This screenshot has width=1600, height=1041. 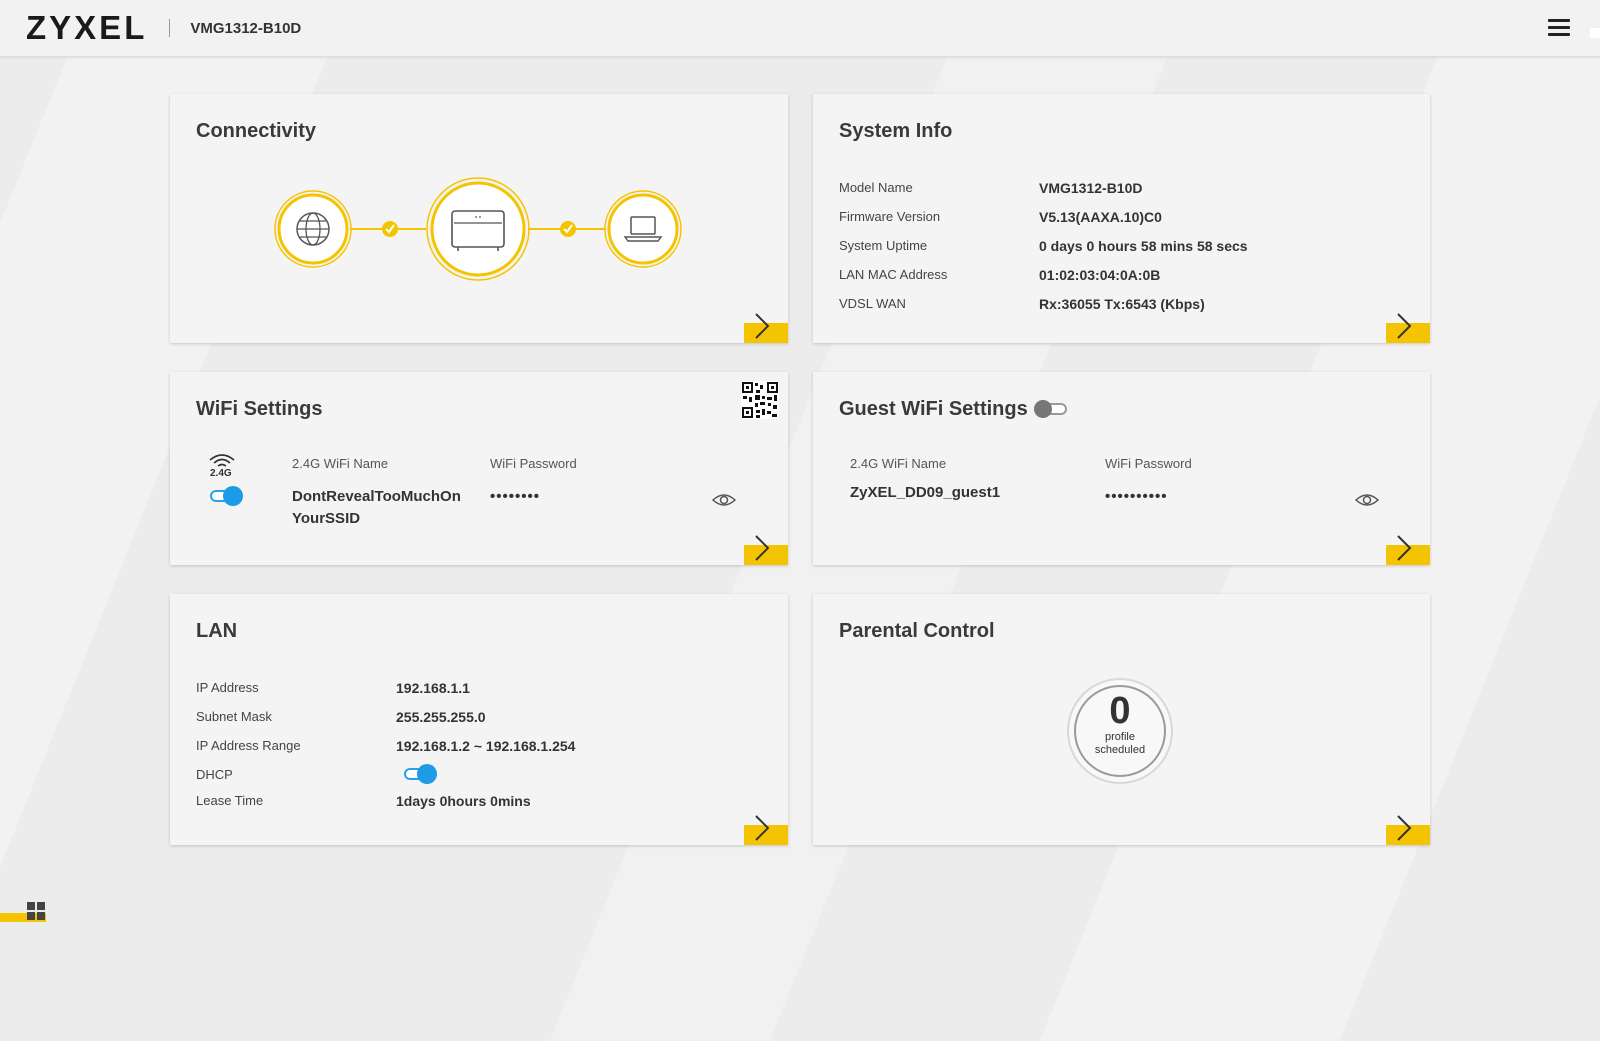 What do you see at coordinates (883, 245) in the screenshot?
I see `system-uptime-label: System Uptime` at bounding box center [883, 245].